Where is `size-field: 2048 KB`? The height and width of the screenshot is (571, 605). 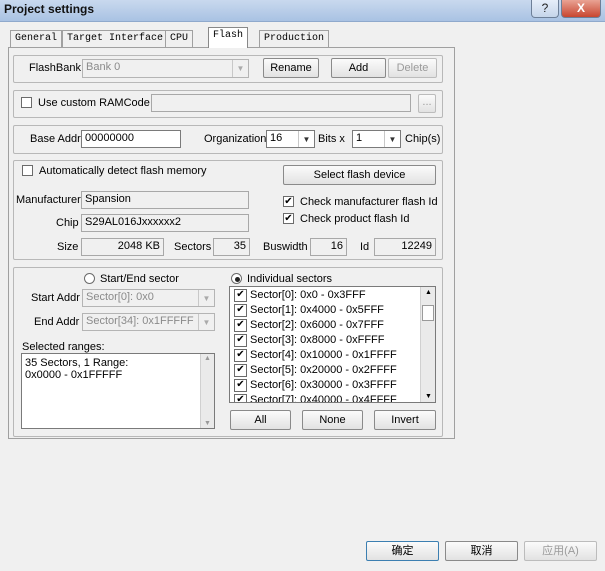
size-field: 2048 KB is located at coordinates (122, 247).